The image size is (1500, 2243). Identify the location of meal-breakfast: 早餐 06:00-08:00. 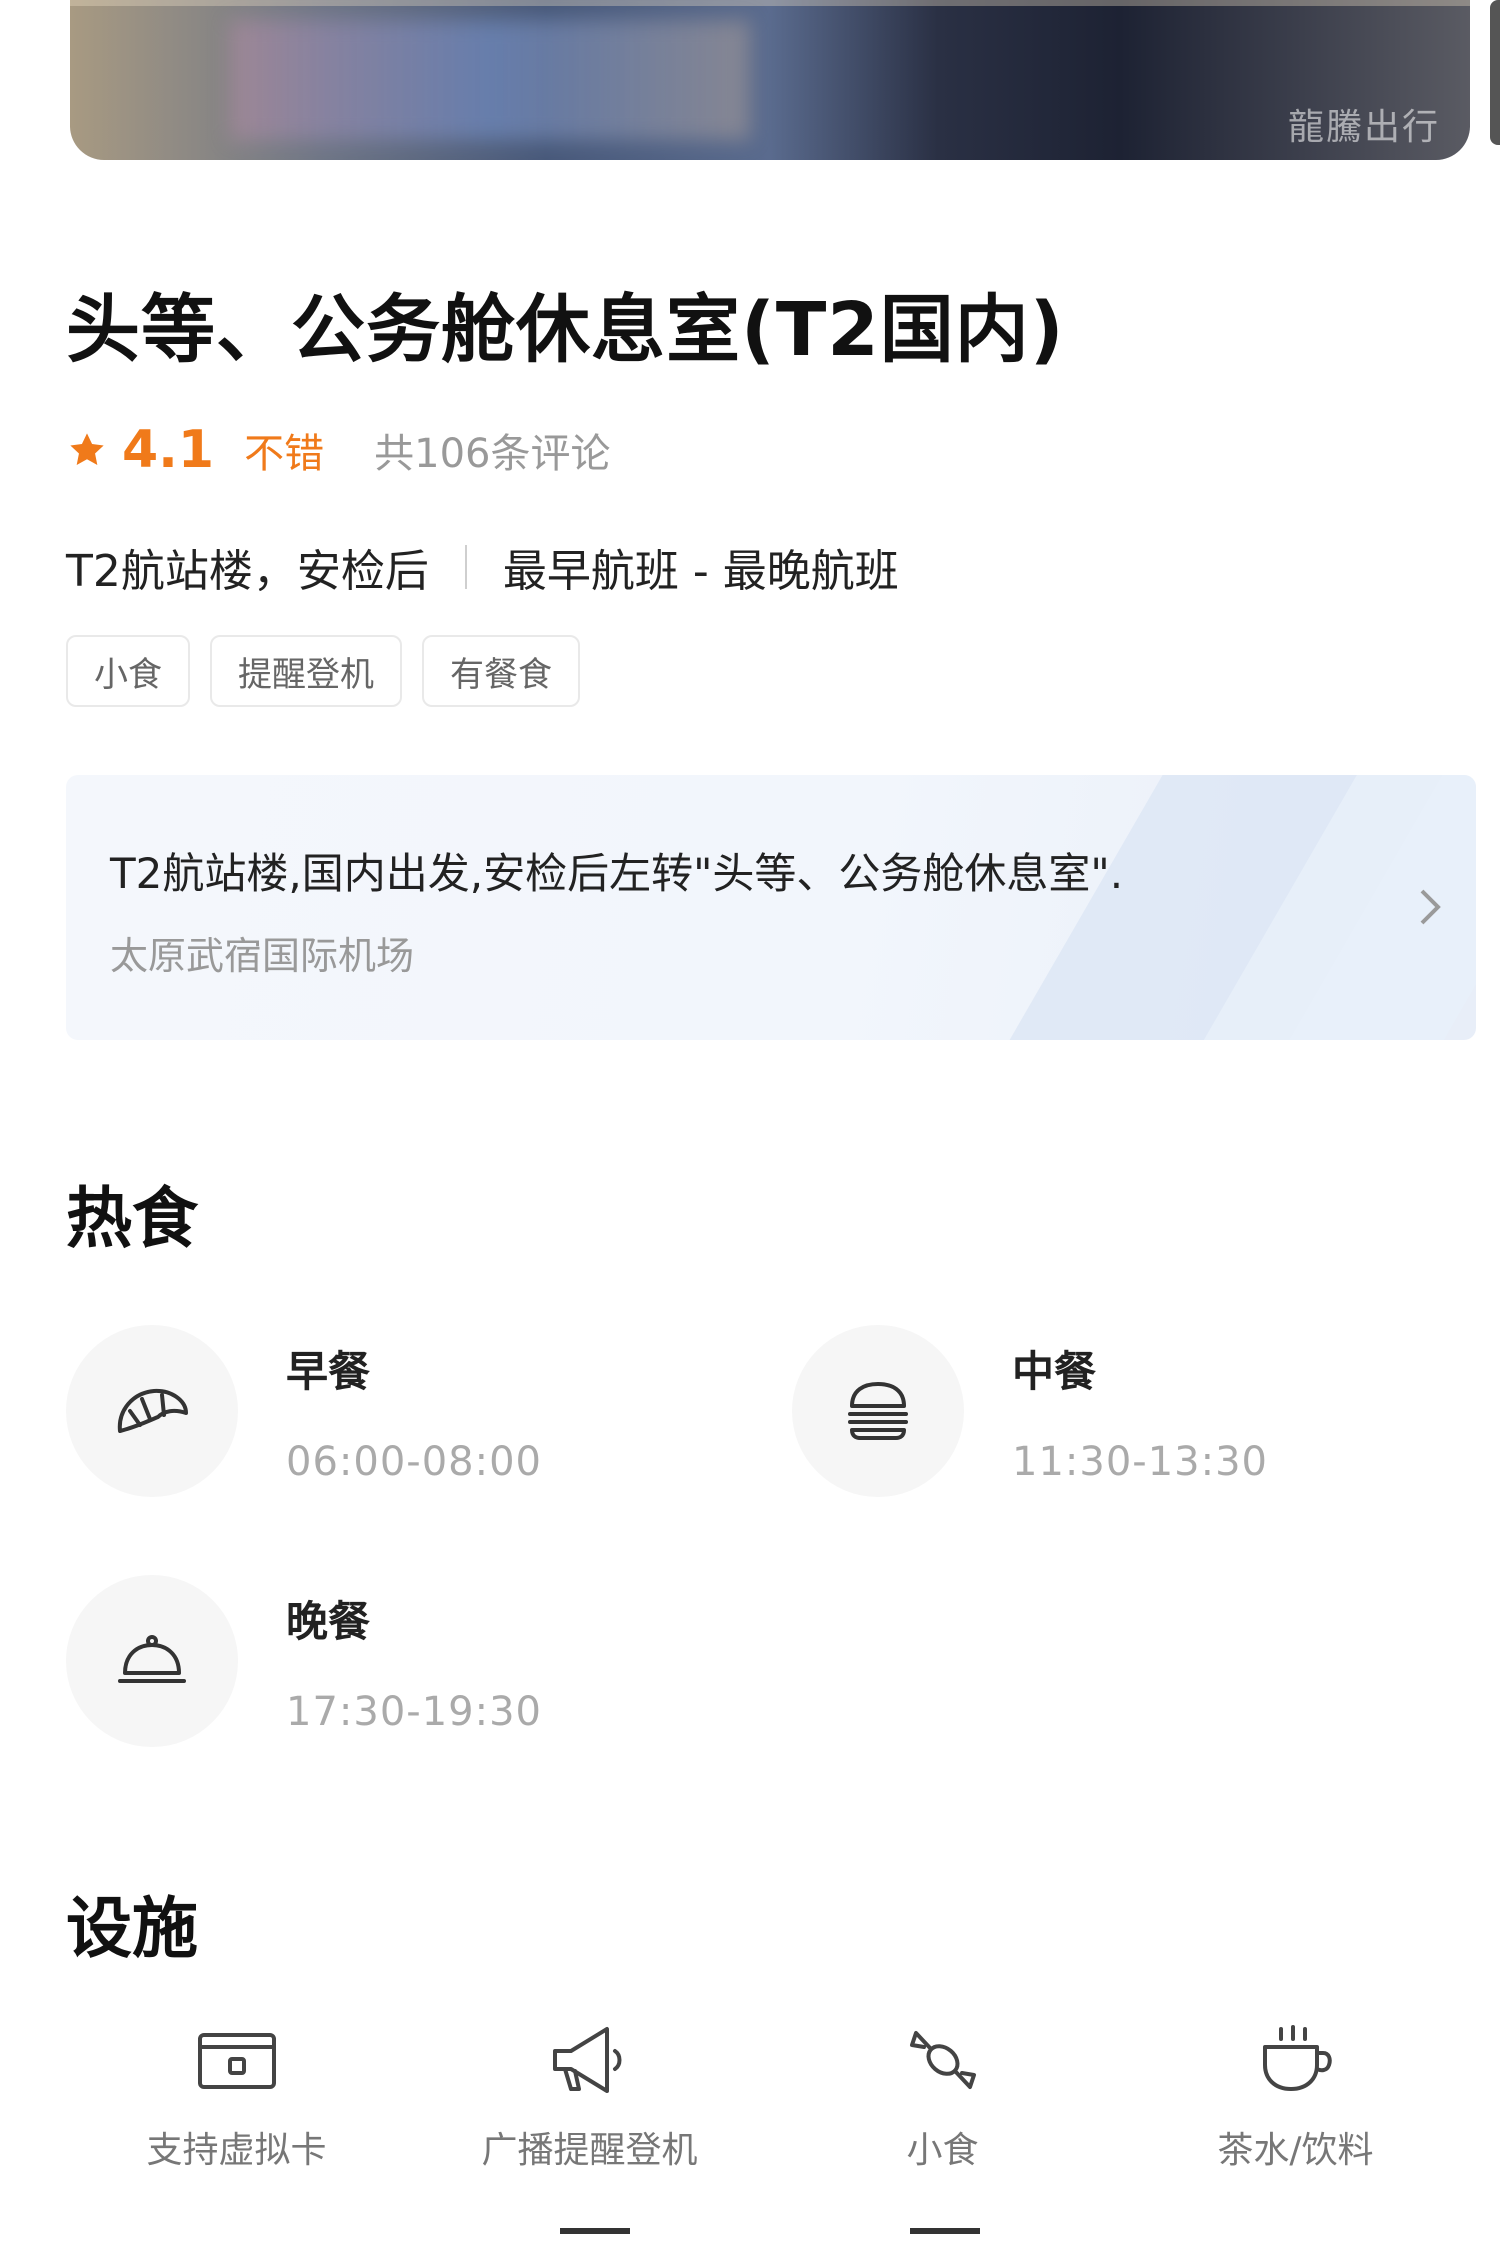
(304, 1411).